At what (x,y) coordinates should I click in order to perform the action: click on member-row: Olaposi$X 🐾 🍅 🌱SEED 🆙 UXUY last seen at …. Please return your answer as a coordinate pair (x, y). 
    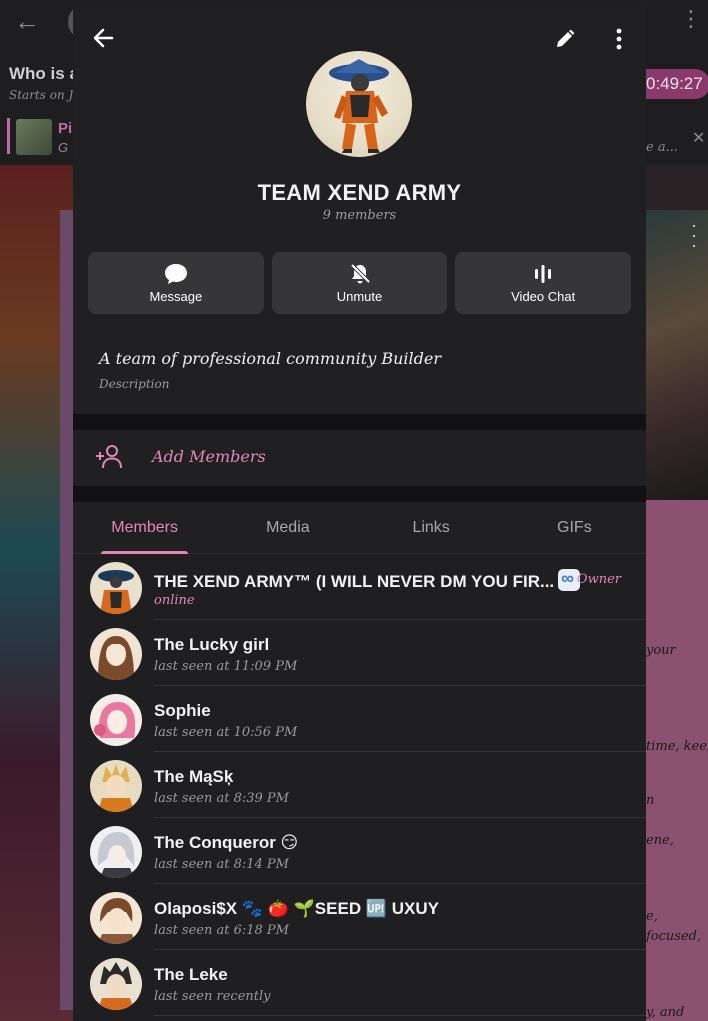
    Looking at the image, I should click on (359, 917).